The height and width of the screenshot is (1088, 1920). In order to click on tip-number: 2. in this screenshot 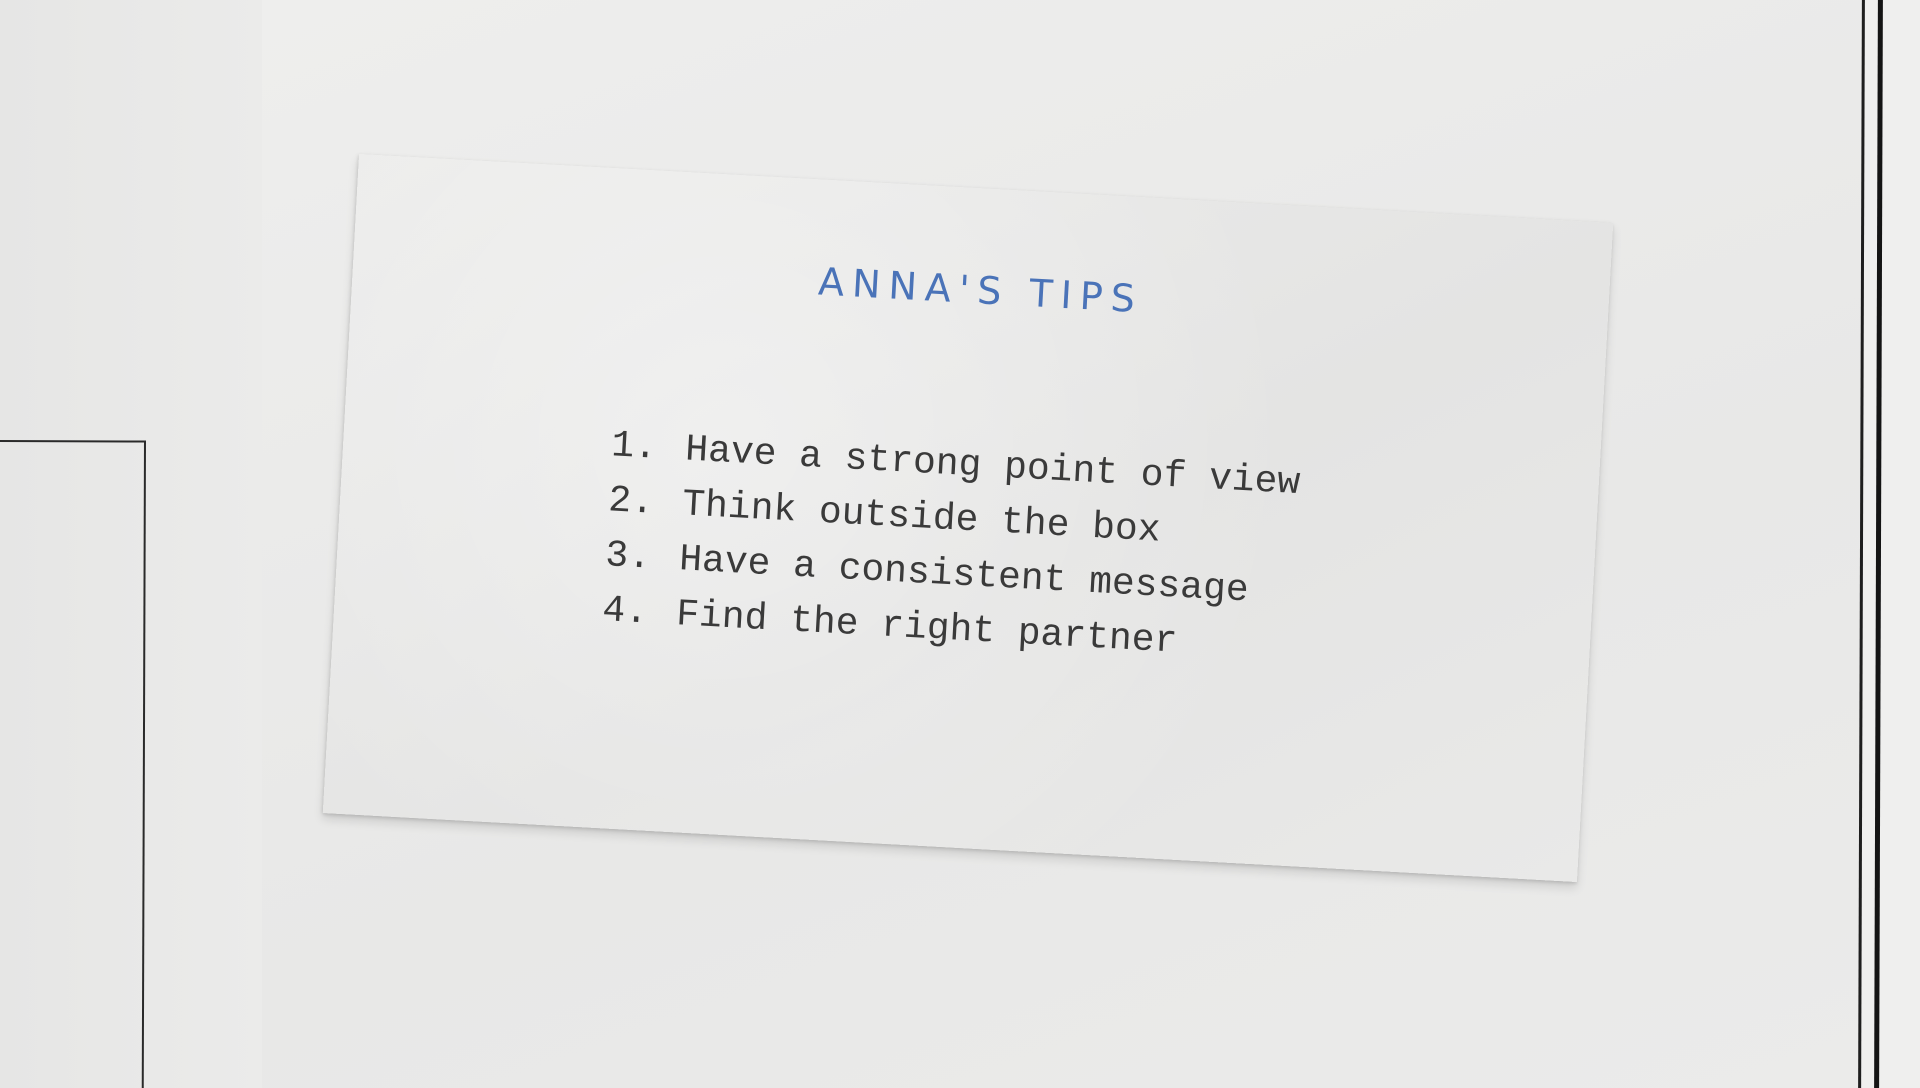, I will do `click(631, 502)`.